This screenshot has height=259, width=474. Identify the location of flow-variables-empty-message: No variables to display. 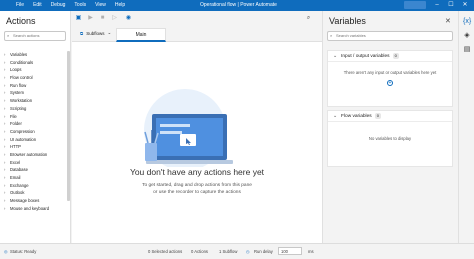
(390, 138).